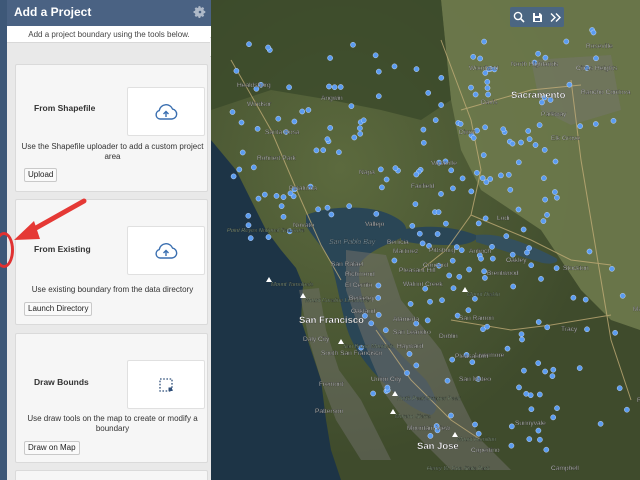 The height and width of the screenshot is (480, 640). What do you see at coordinates (200, 12) in the screenshot?
I see `gear-icon` at bounding box center [200, 12].